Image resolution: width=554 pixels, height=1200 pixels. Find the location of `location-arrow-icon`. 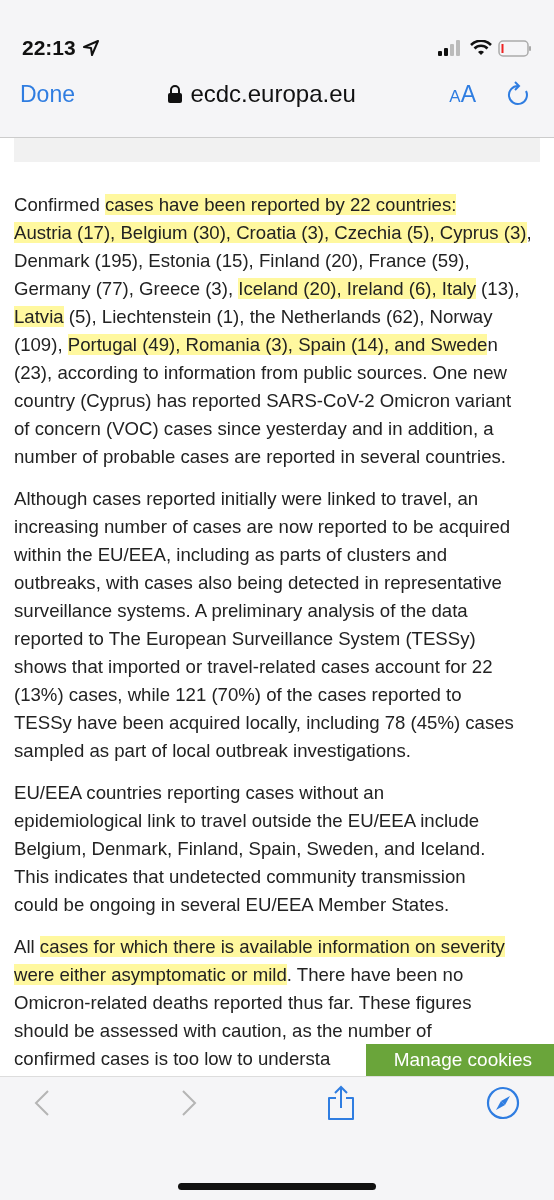

location-arrow-icon is located at coordinates (90, 48).